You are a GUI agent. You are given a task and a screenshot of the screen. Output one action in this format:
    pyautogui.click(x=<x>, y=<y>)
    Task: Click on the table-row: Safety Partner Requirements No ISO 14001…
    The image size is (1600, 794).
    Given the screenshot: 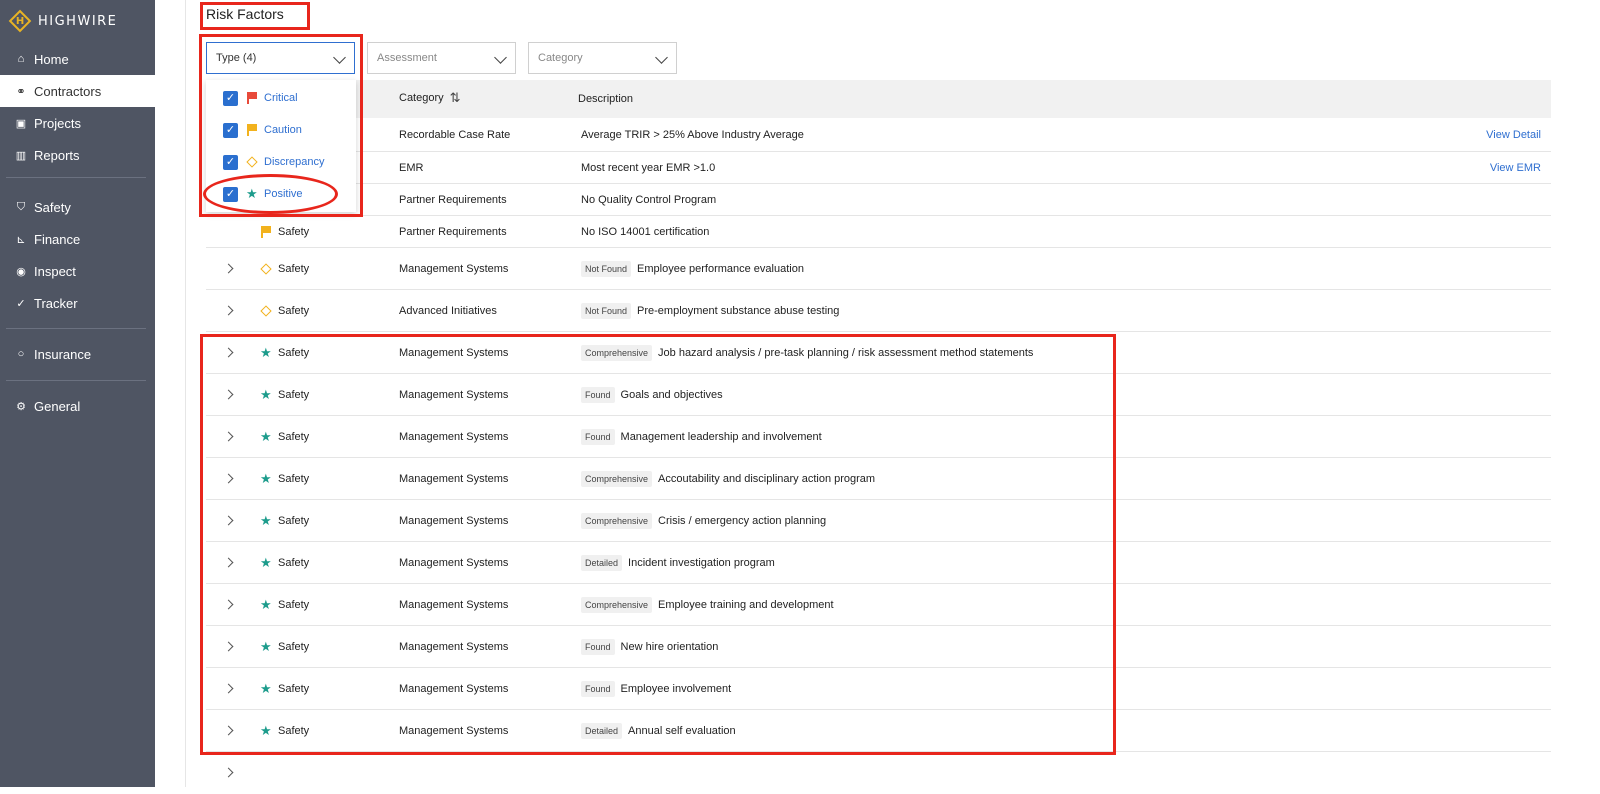 What is the action you would take?
    pyautogui.click(x=878, y=232)
    